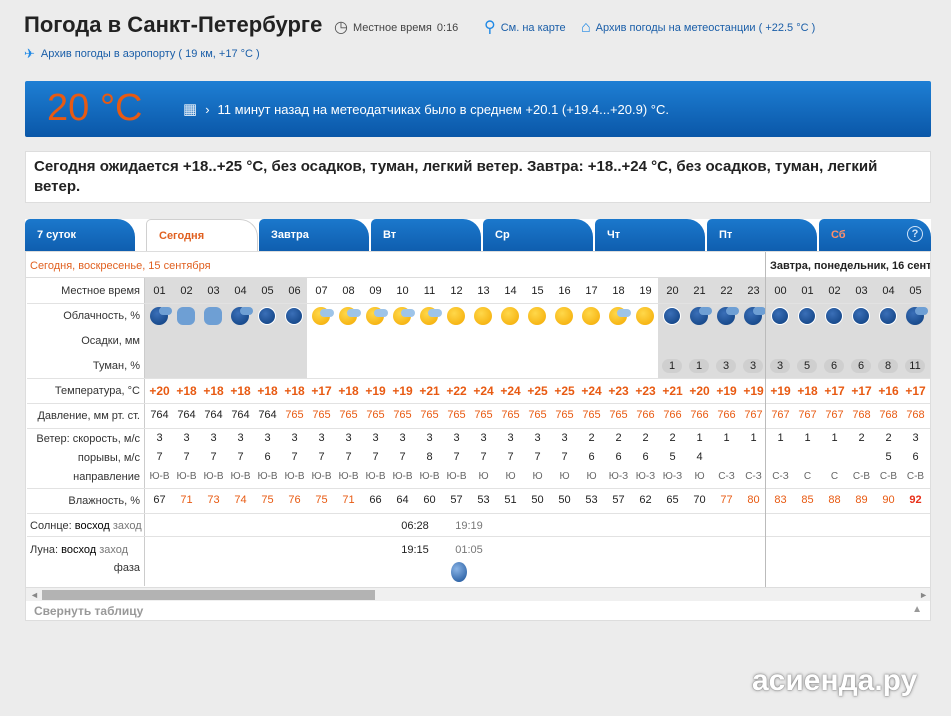 This screenshot has height=716, width=951. What do you see at coordinates (645, 500) in the screenshot?
I see `humidity-value: 62` at bounding box center [645, 500].